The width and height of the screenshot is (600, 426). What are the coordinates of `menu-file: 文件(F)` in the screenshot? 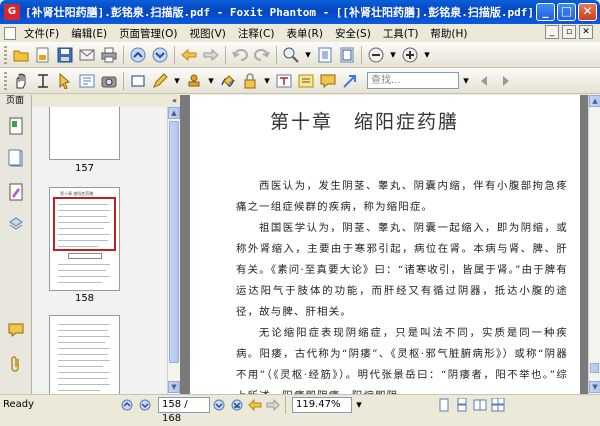 It's located at (41, 33).